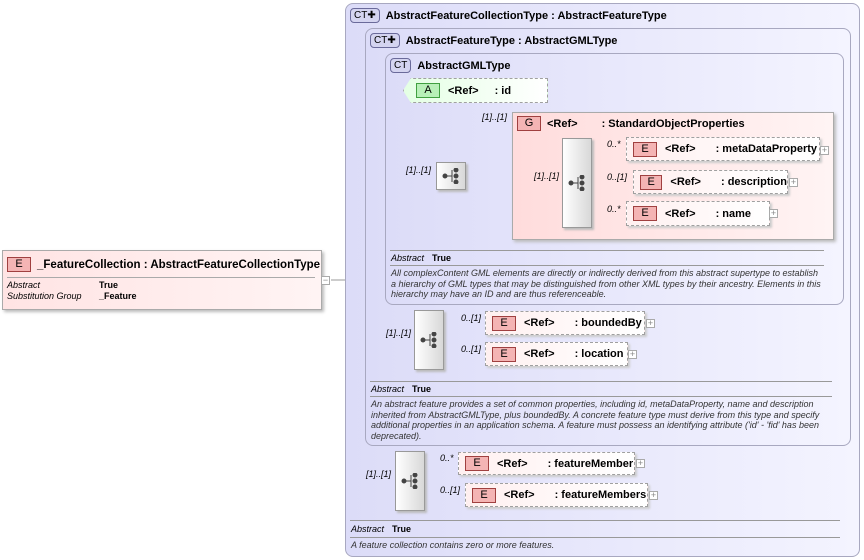 This screenshot has height=560, width=864. Describe the element at coordinates (599, 354) in the screenshot. I see `element-name: : location` at that location.